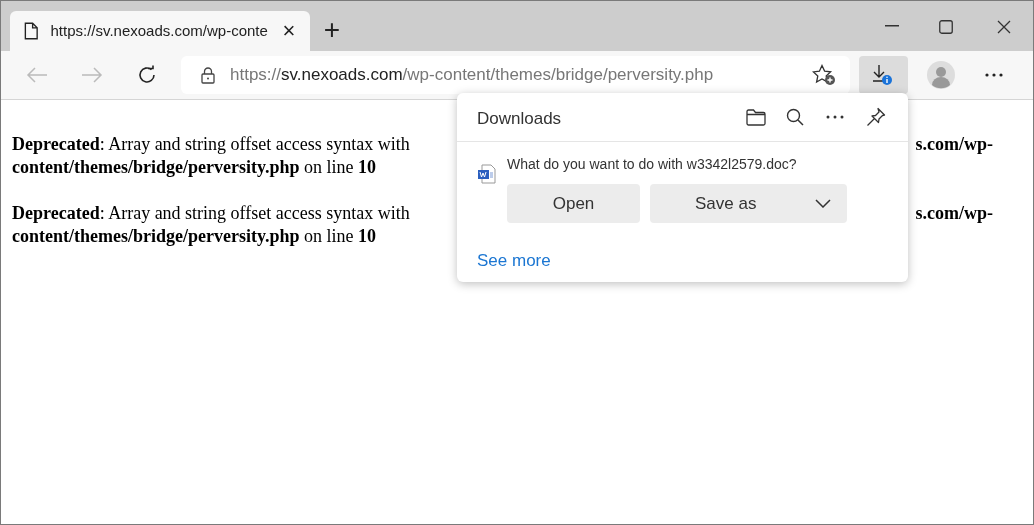 This screenshot has height=525, width=1034. I want to click on chevron-down-icon, so click(823, 203).